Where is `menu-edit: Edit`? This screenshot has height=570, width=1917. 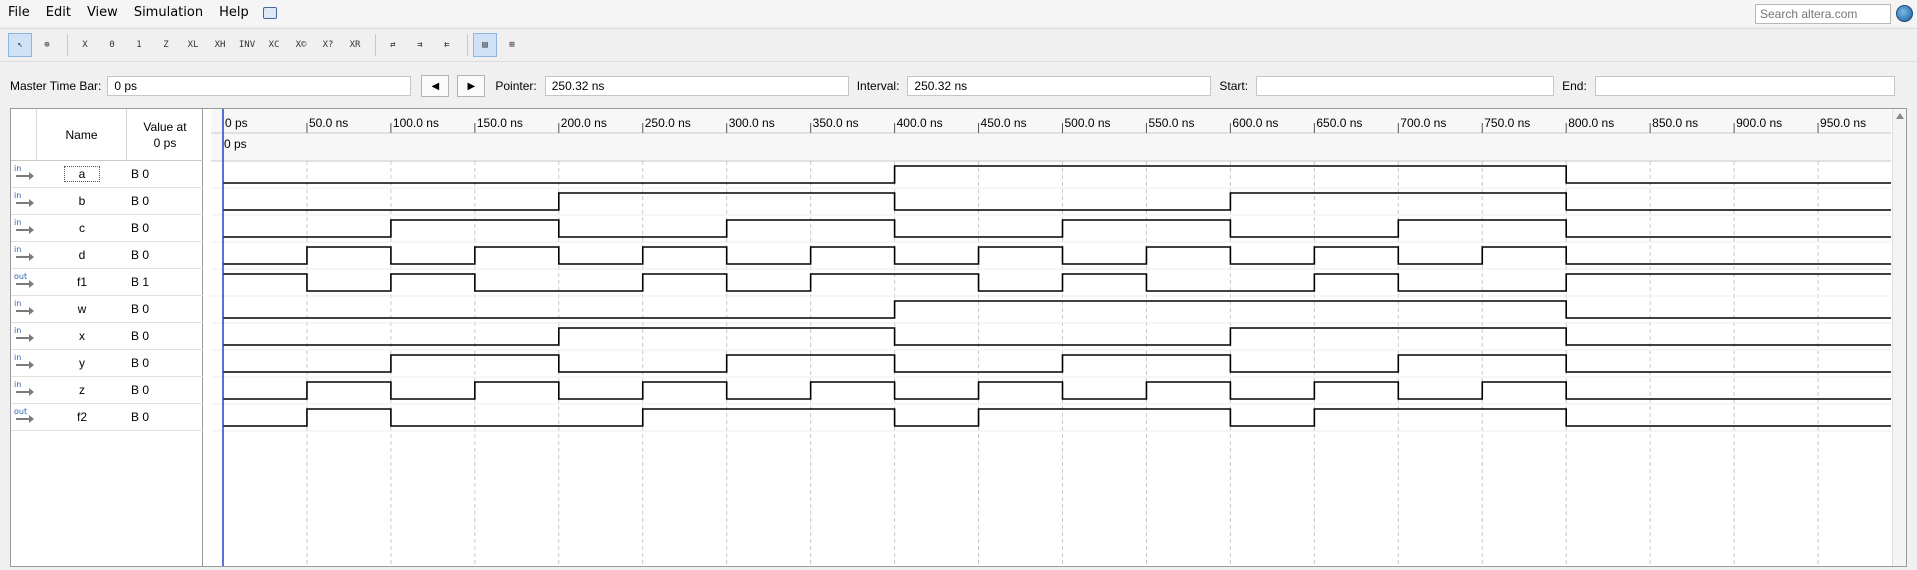
menu-edit: Edit is located at coordinates (58, 13).